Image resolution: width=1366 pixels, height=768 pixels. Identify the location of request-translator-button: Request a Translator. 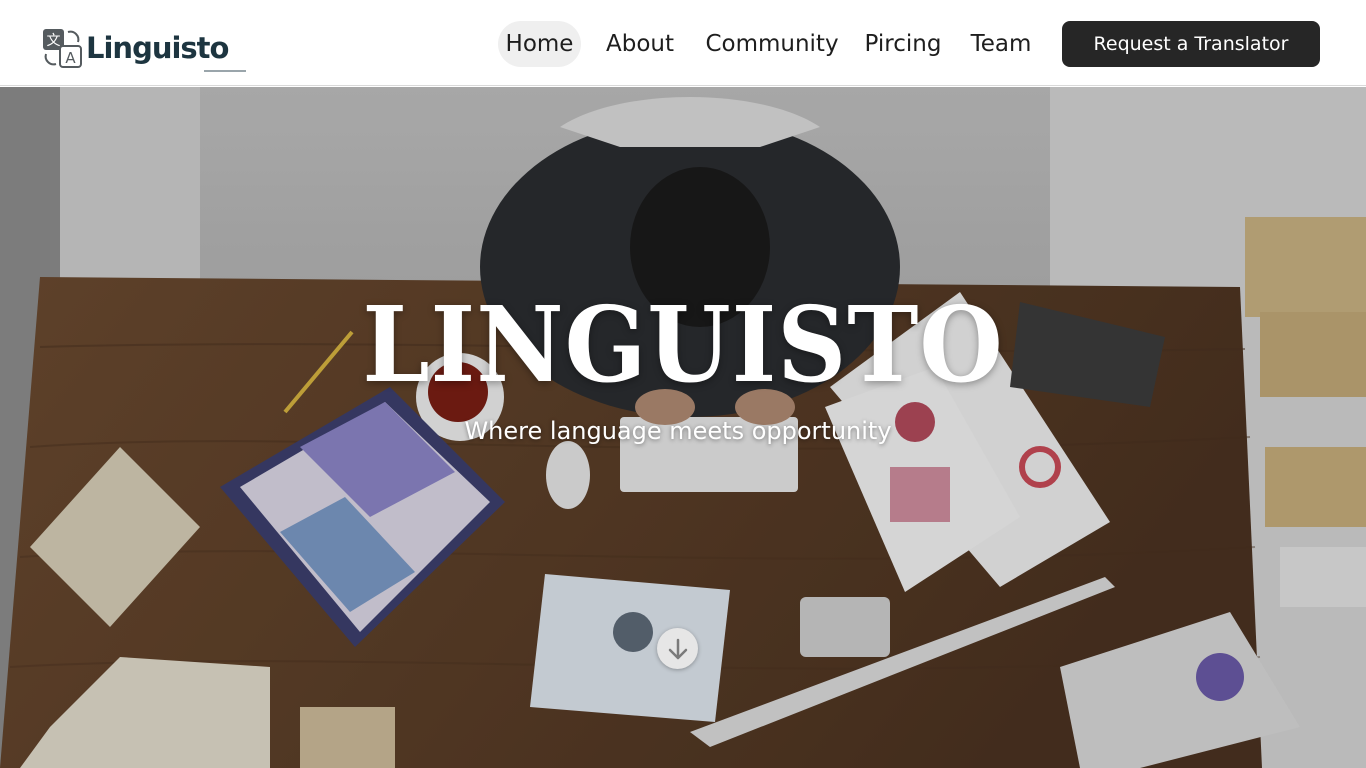
(1191, 44).